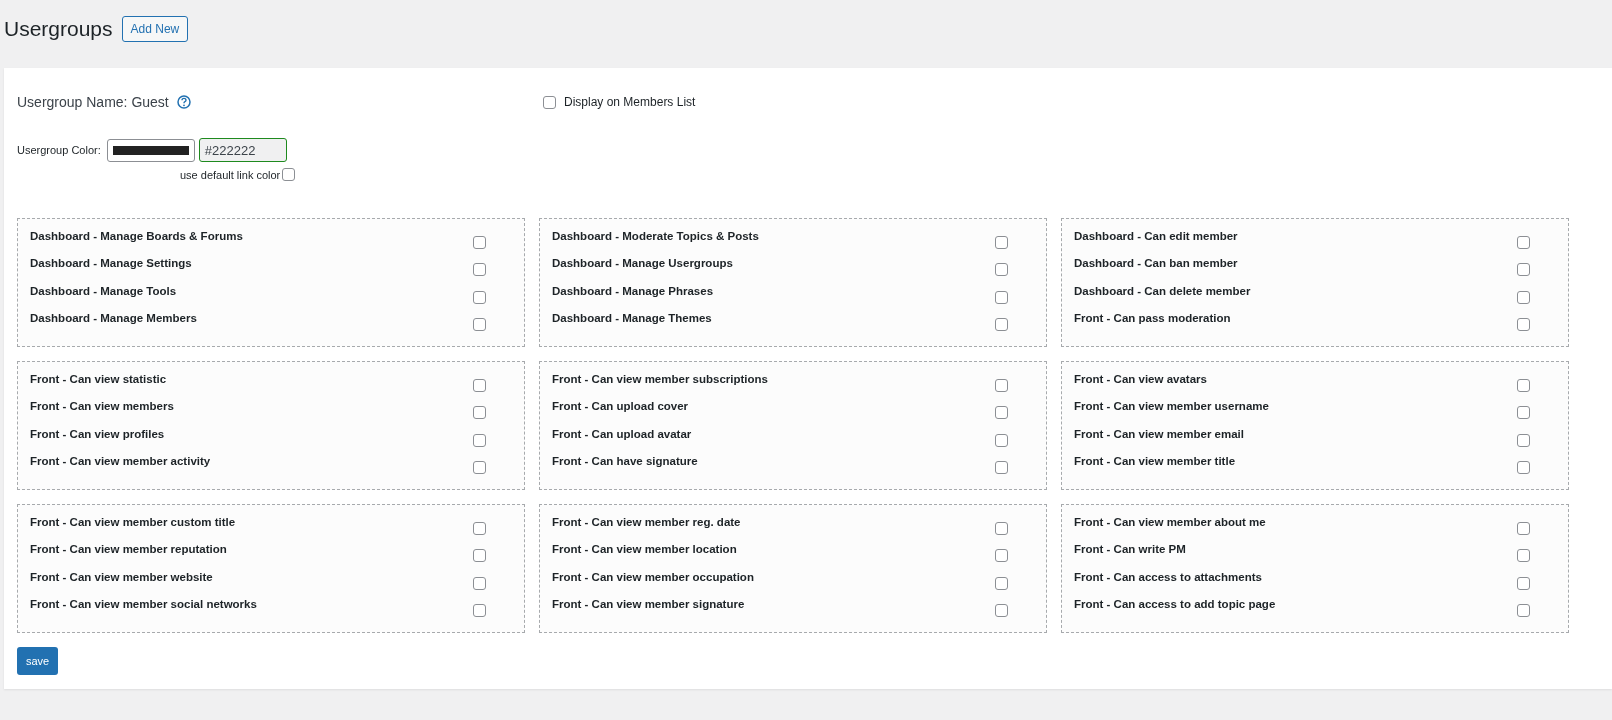 The height and width of the screenshot is (720, 1612). What do you see at coordinates (97, 434) in the screenshot?
I see `permission-label: Front - Can view profiles` at bounding box center [97, 434].